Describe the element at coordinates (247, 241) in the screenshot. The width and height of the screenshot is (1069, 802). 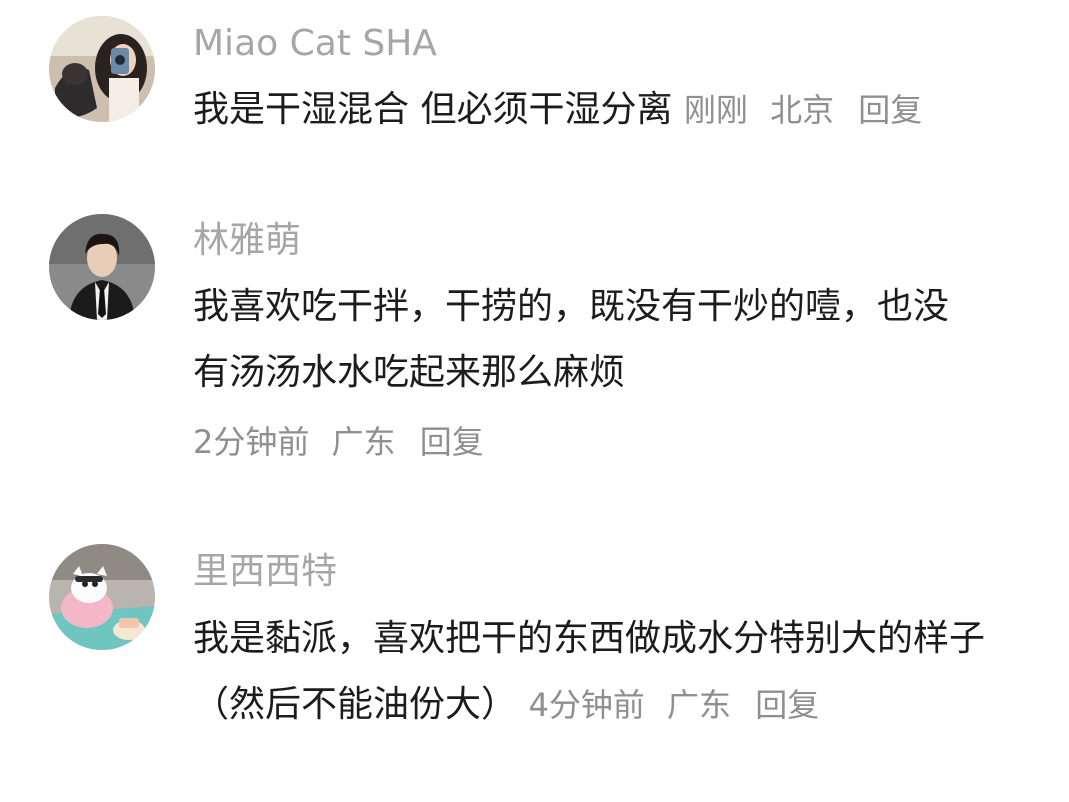
I see `username: 林雅萌` at that location.